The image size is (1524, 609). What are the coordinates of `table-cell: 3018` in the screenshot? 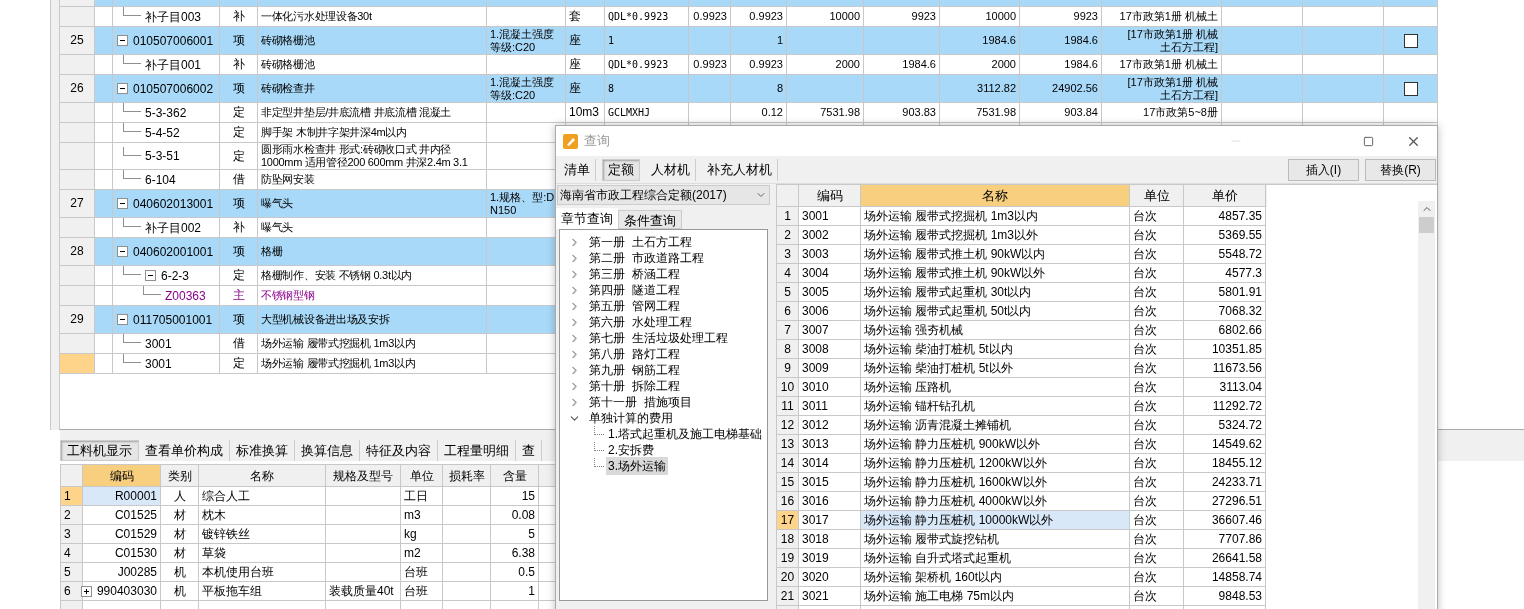 It's located at (830, 539).